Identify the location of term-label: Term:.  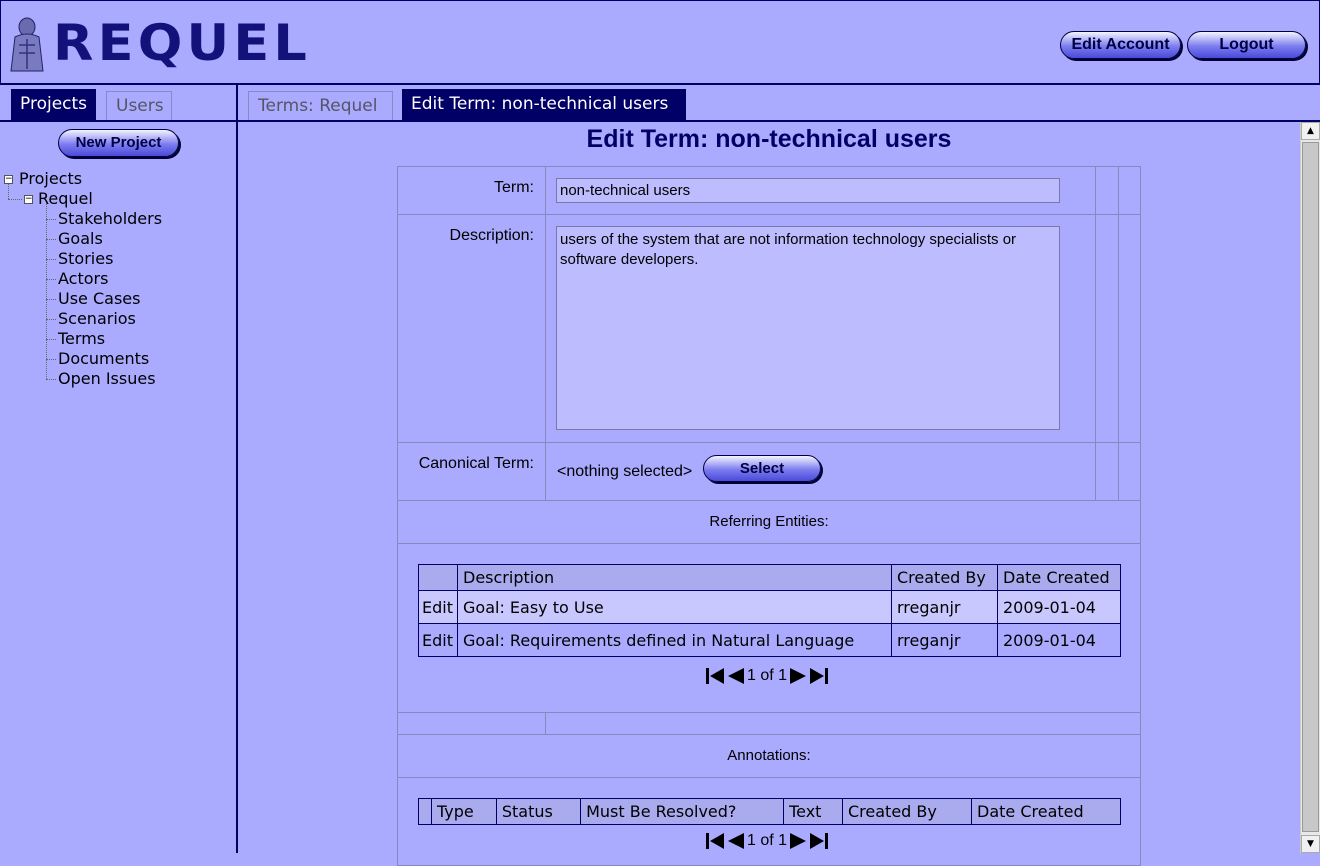
(514, 187).